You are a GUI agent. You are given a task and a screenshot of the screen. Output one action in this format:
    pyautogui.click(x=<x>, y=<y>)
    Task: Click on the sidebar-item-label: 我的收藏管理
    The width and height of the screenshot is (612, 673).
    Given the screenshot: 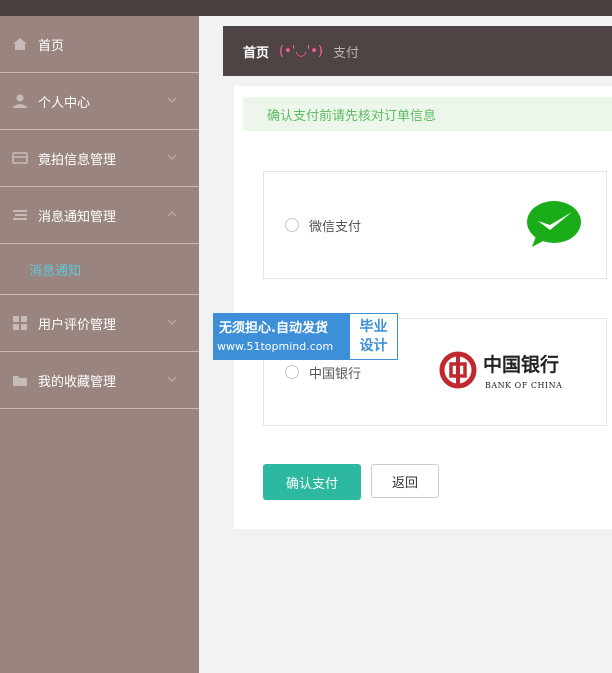 What is the action you would take?
    pyautogui.click(x=77, y=382)
    